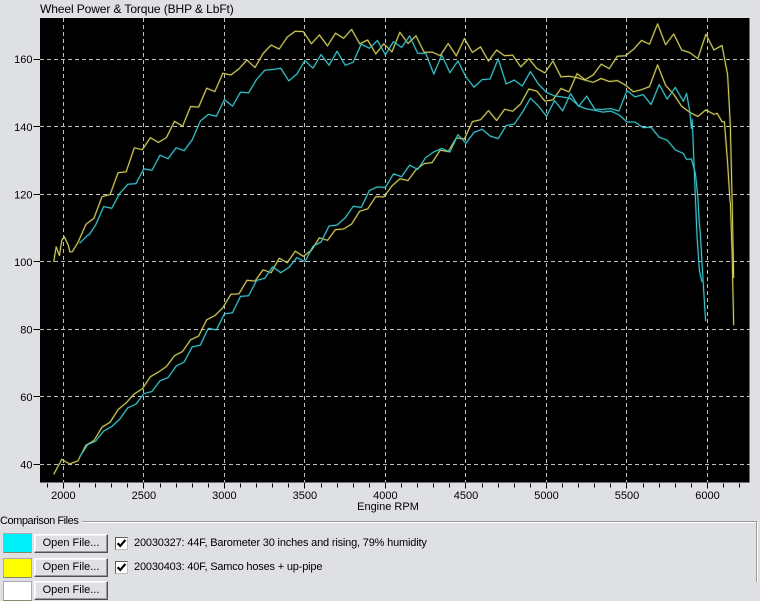  What do you see at coordinates (224, 496) in the screenshot?
I see `svg-text: 3000` at bounding box center [224, 496].